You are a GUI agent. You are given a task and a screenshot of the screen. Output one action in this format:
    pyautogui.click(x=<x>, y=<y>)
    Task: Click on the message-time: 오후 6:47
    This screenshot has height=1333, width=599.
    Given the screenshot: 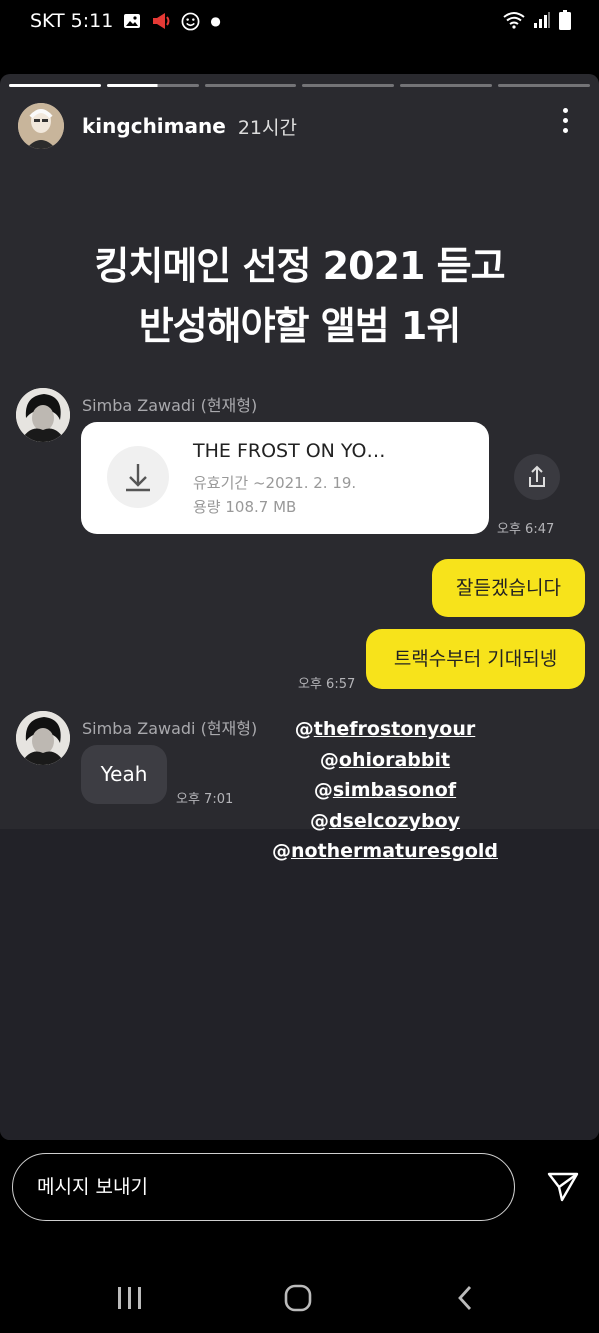 What is the action you would take?
    pyautogui.click(x=526, y=529)
    